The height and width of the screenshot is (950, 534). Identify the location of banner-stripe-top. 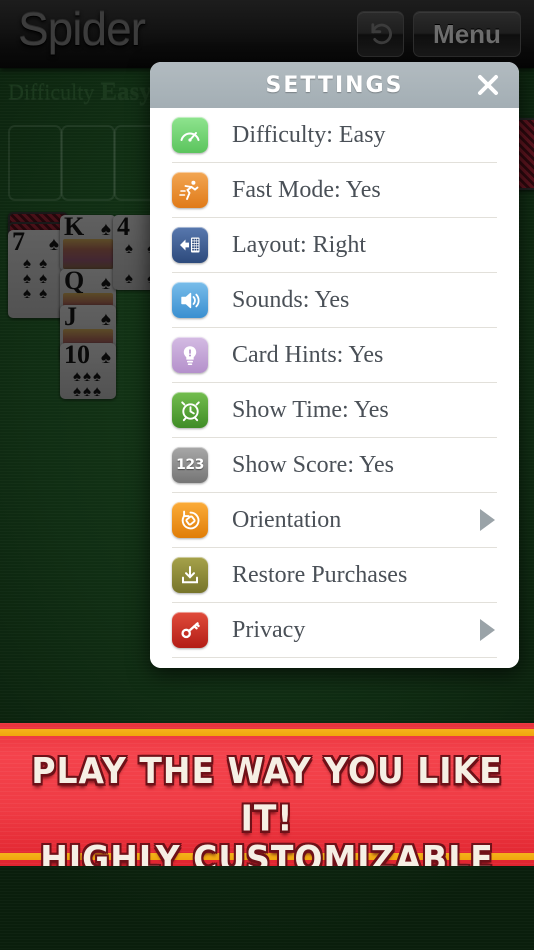
(267, 732).